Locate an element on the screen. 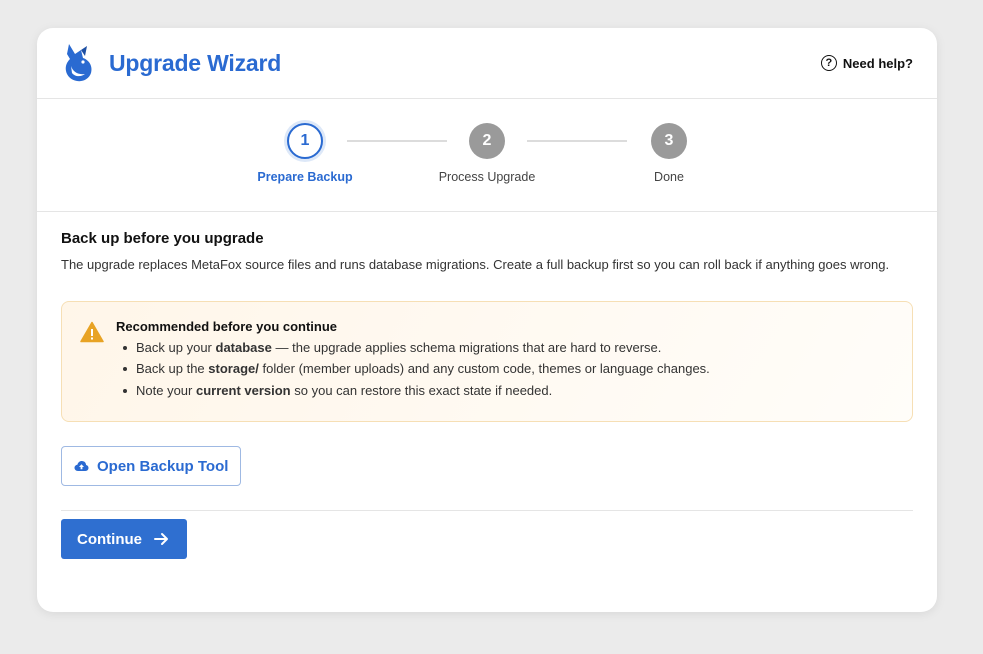 The height and width of the screenshot is (654, 983). step-done: 3 Done is located at coordinates (669, 153).